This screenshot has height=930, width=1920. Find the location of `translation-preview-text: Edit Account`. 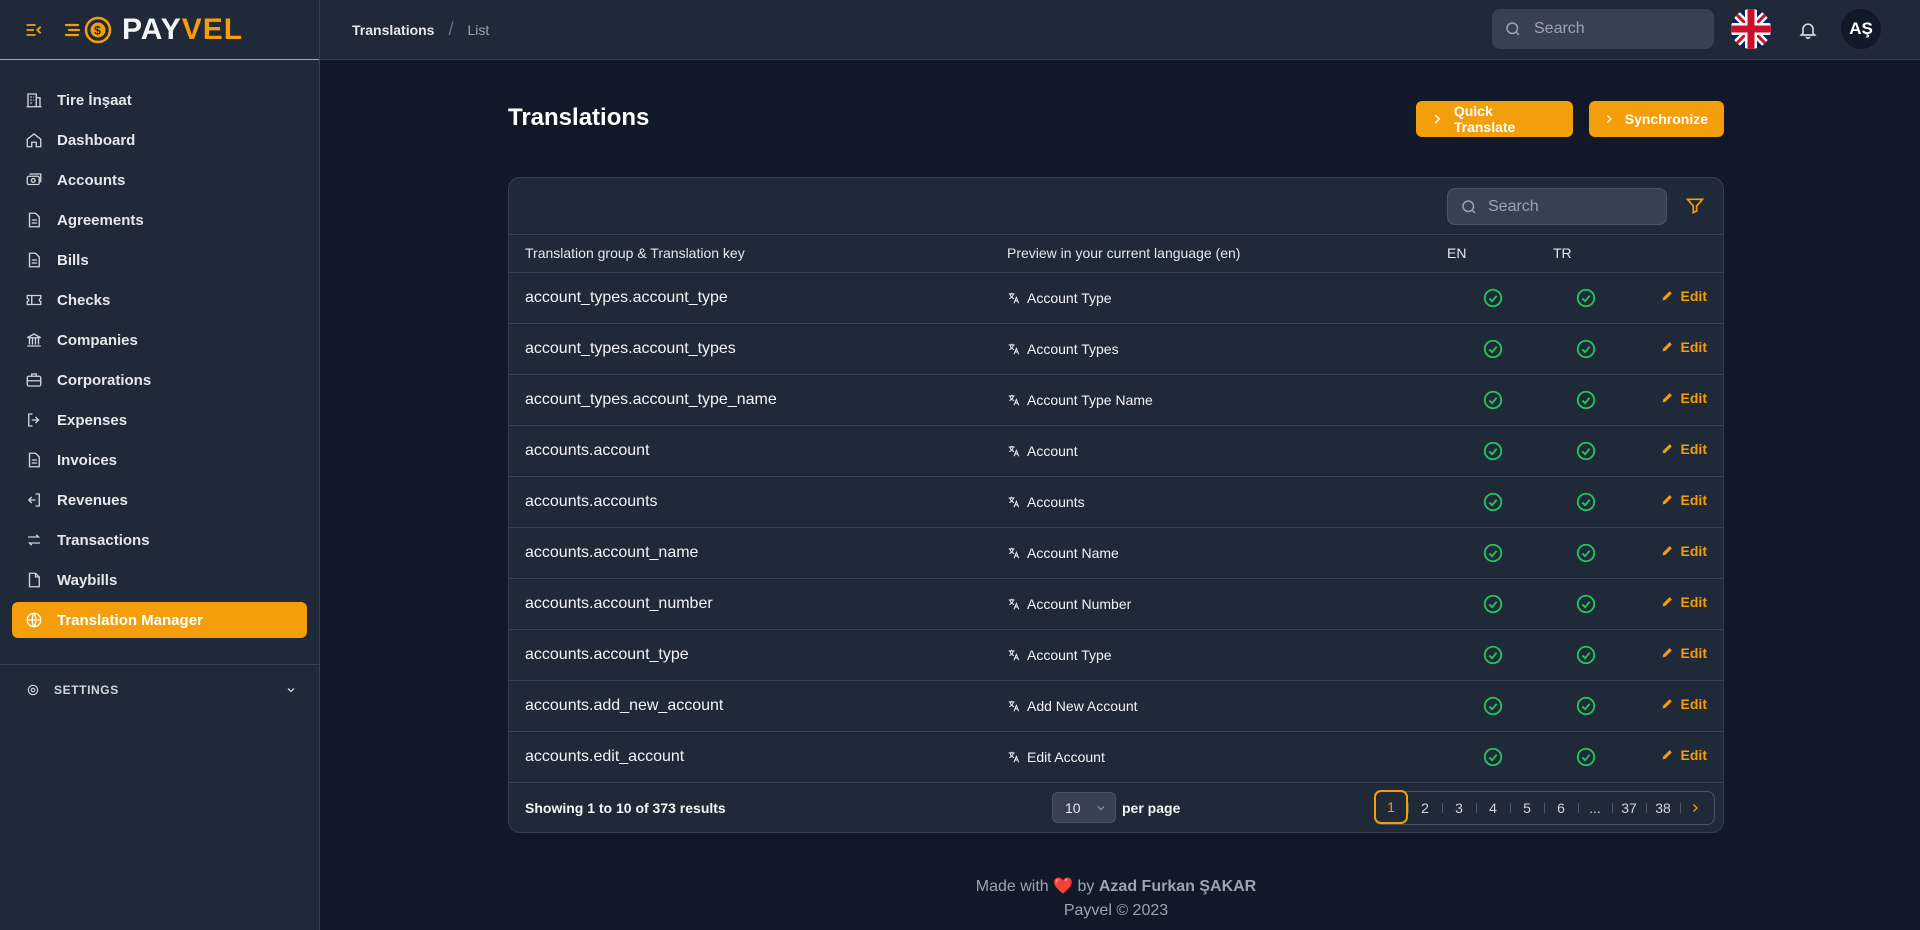

translation-preview-text: Edit Account is located at coordinates (1066, 756).